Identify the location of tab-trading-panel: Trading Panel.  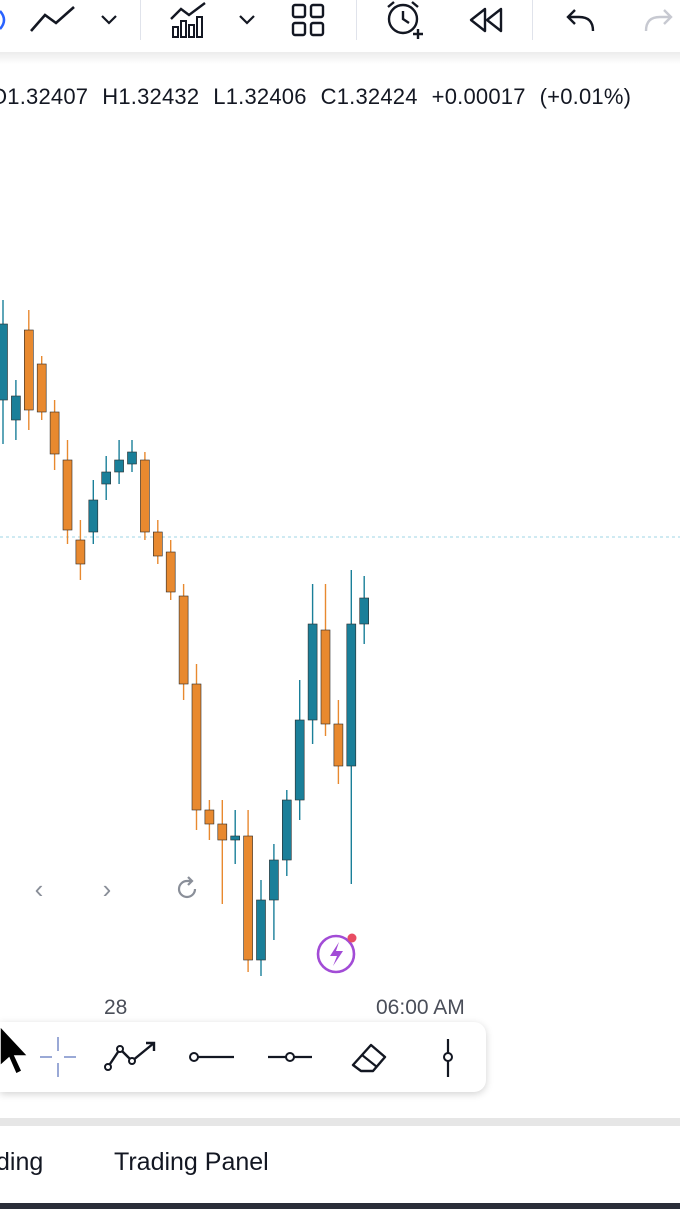
(191, 1162).